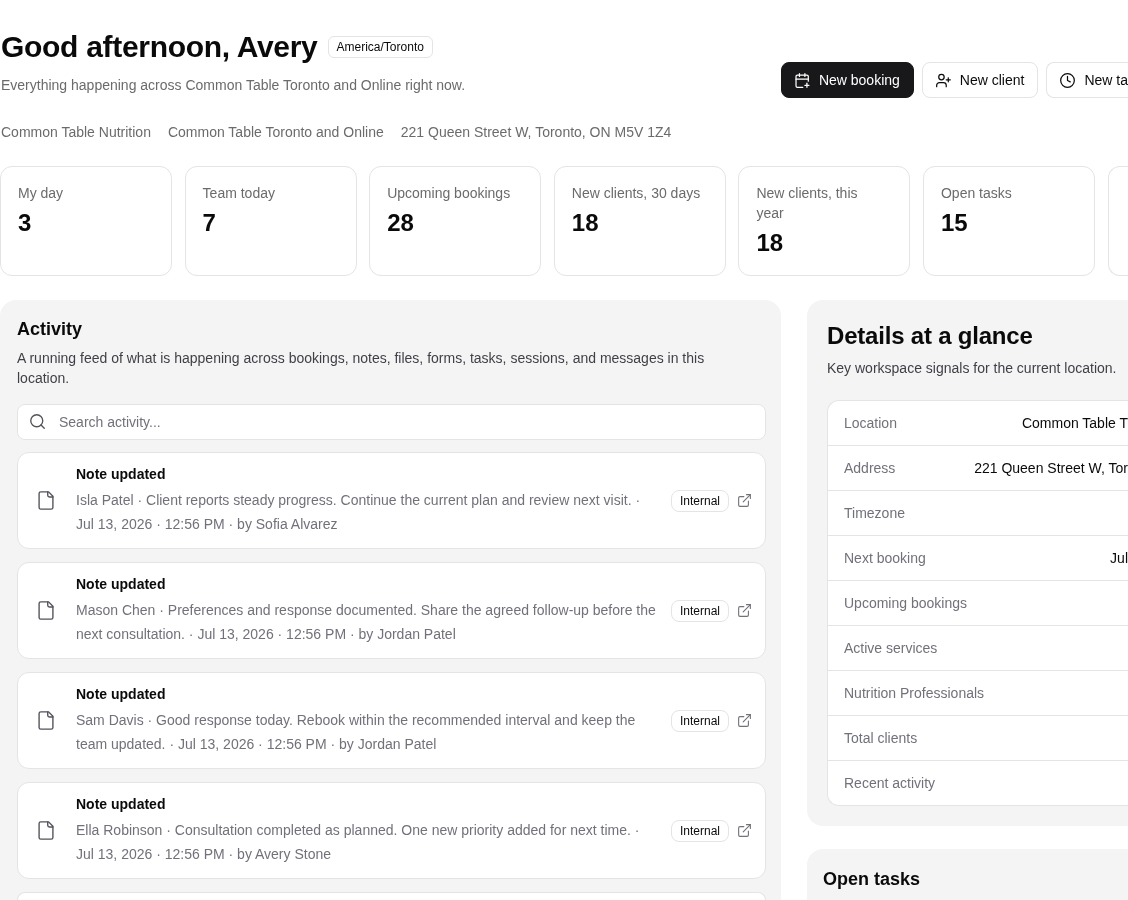 The image size is (1128, 900). Describe the element at coordinates (891, 648) in the screenshot. I see `detail-label: Active services` at that location.